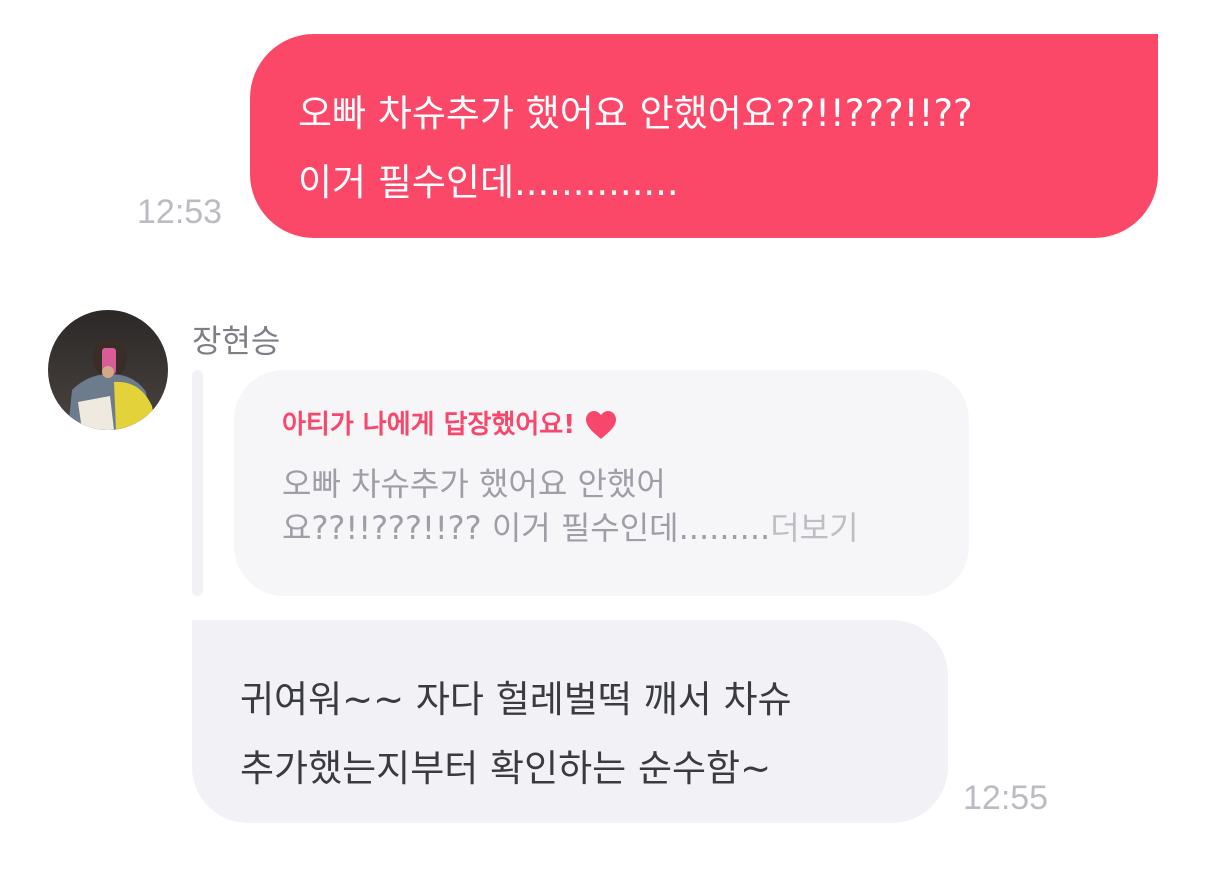 The width and height of the screenshot is (1206, 874). What do you see at coordinates (1006, 798) in the screenshot?
I see `incoming-message-time: 12:55` at bounding box center [1006, 798].